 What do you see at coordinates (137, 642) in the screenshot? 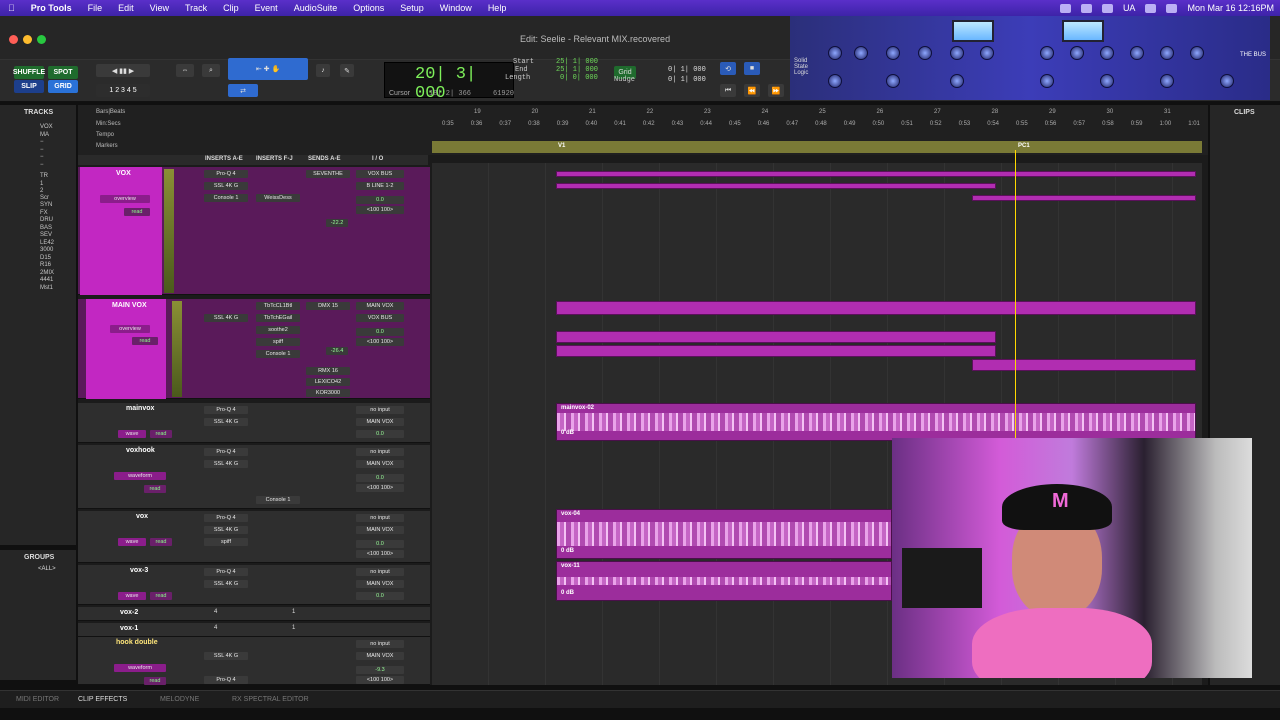
I see `track-name: hook double` at bounding box center [137, 642].